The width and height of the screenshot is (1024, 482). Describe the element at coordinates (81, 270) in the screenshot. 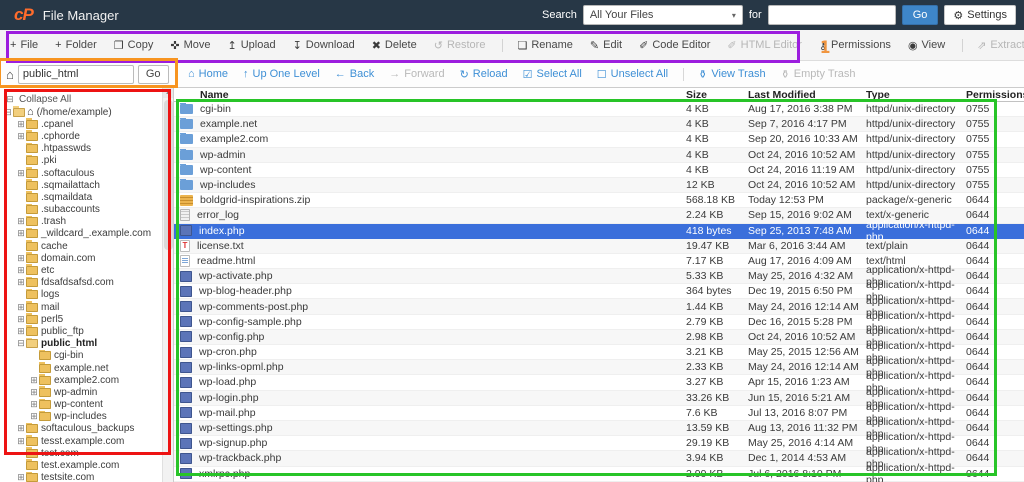

I see `tree-item: ⊞ etc` at that location.